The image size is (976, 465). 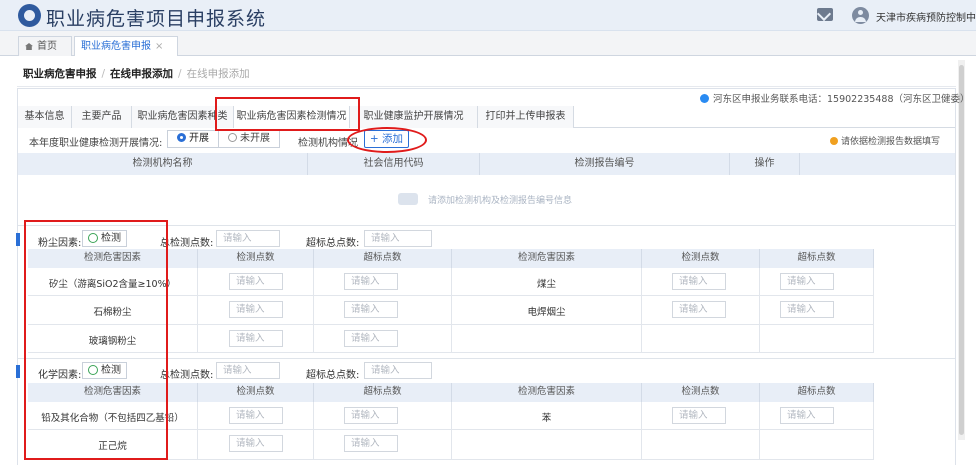 What do you see at coordinates (825, 14) in the screenshot?
I see `mail-icon` at bounding box center [825, 14].